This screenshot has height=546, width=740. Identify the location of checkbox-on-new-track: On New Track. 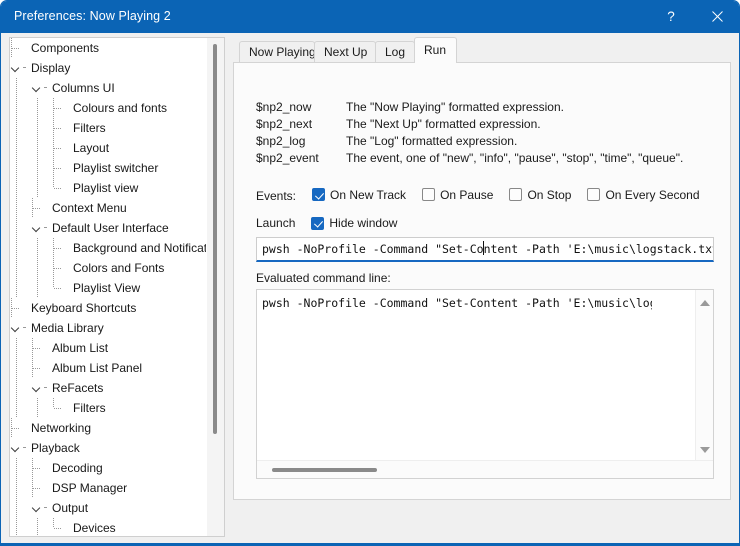
(359, 195).